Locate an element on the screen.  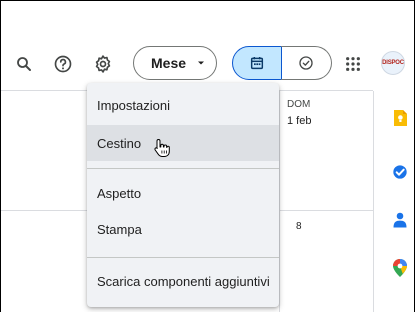
side-panel is located at coordinates (398, 206).